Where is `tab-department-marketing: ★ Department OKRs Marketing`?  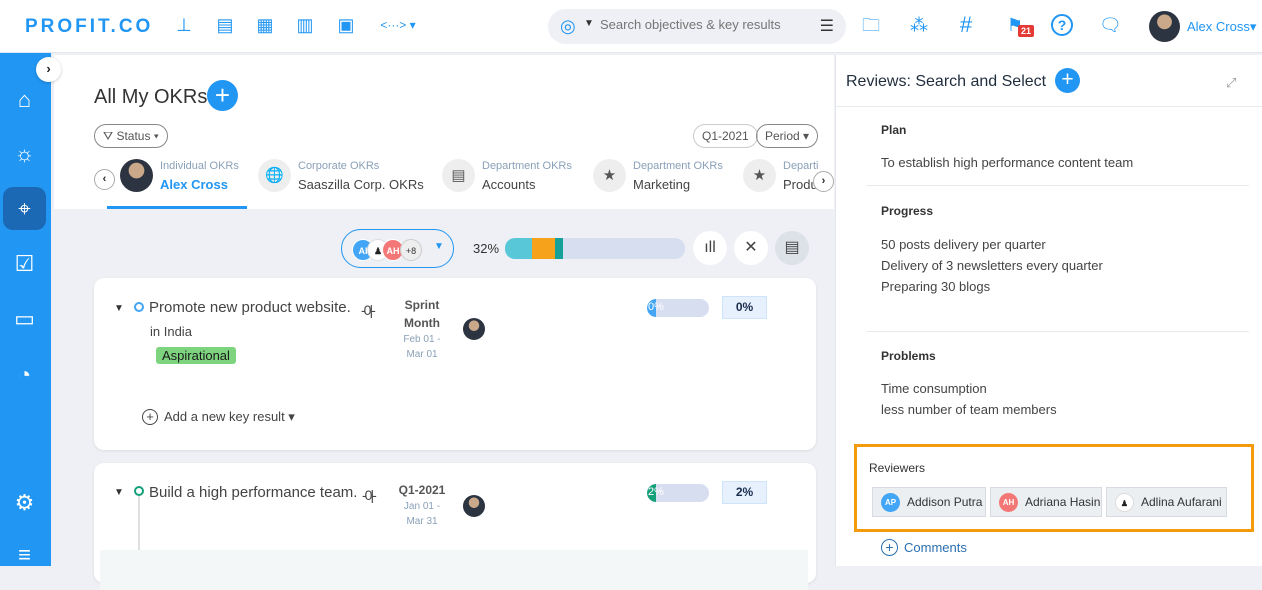
tab-department-marketing: ★ Department OKRs Marketing is located at coordinates (663, 182).